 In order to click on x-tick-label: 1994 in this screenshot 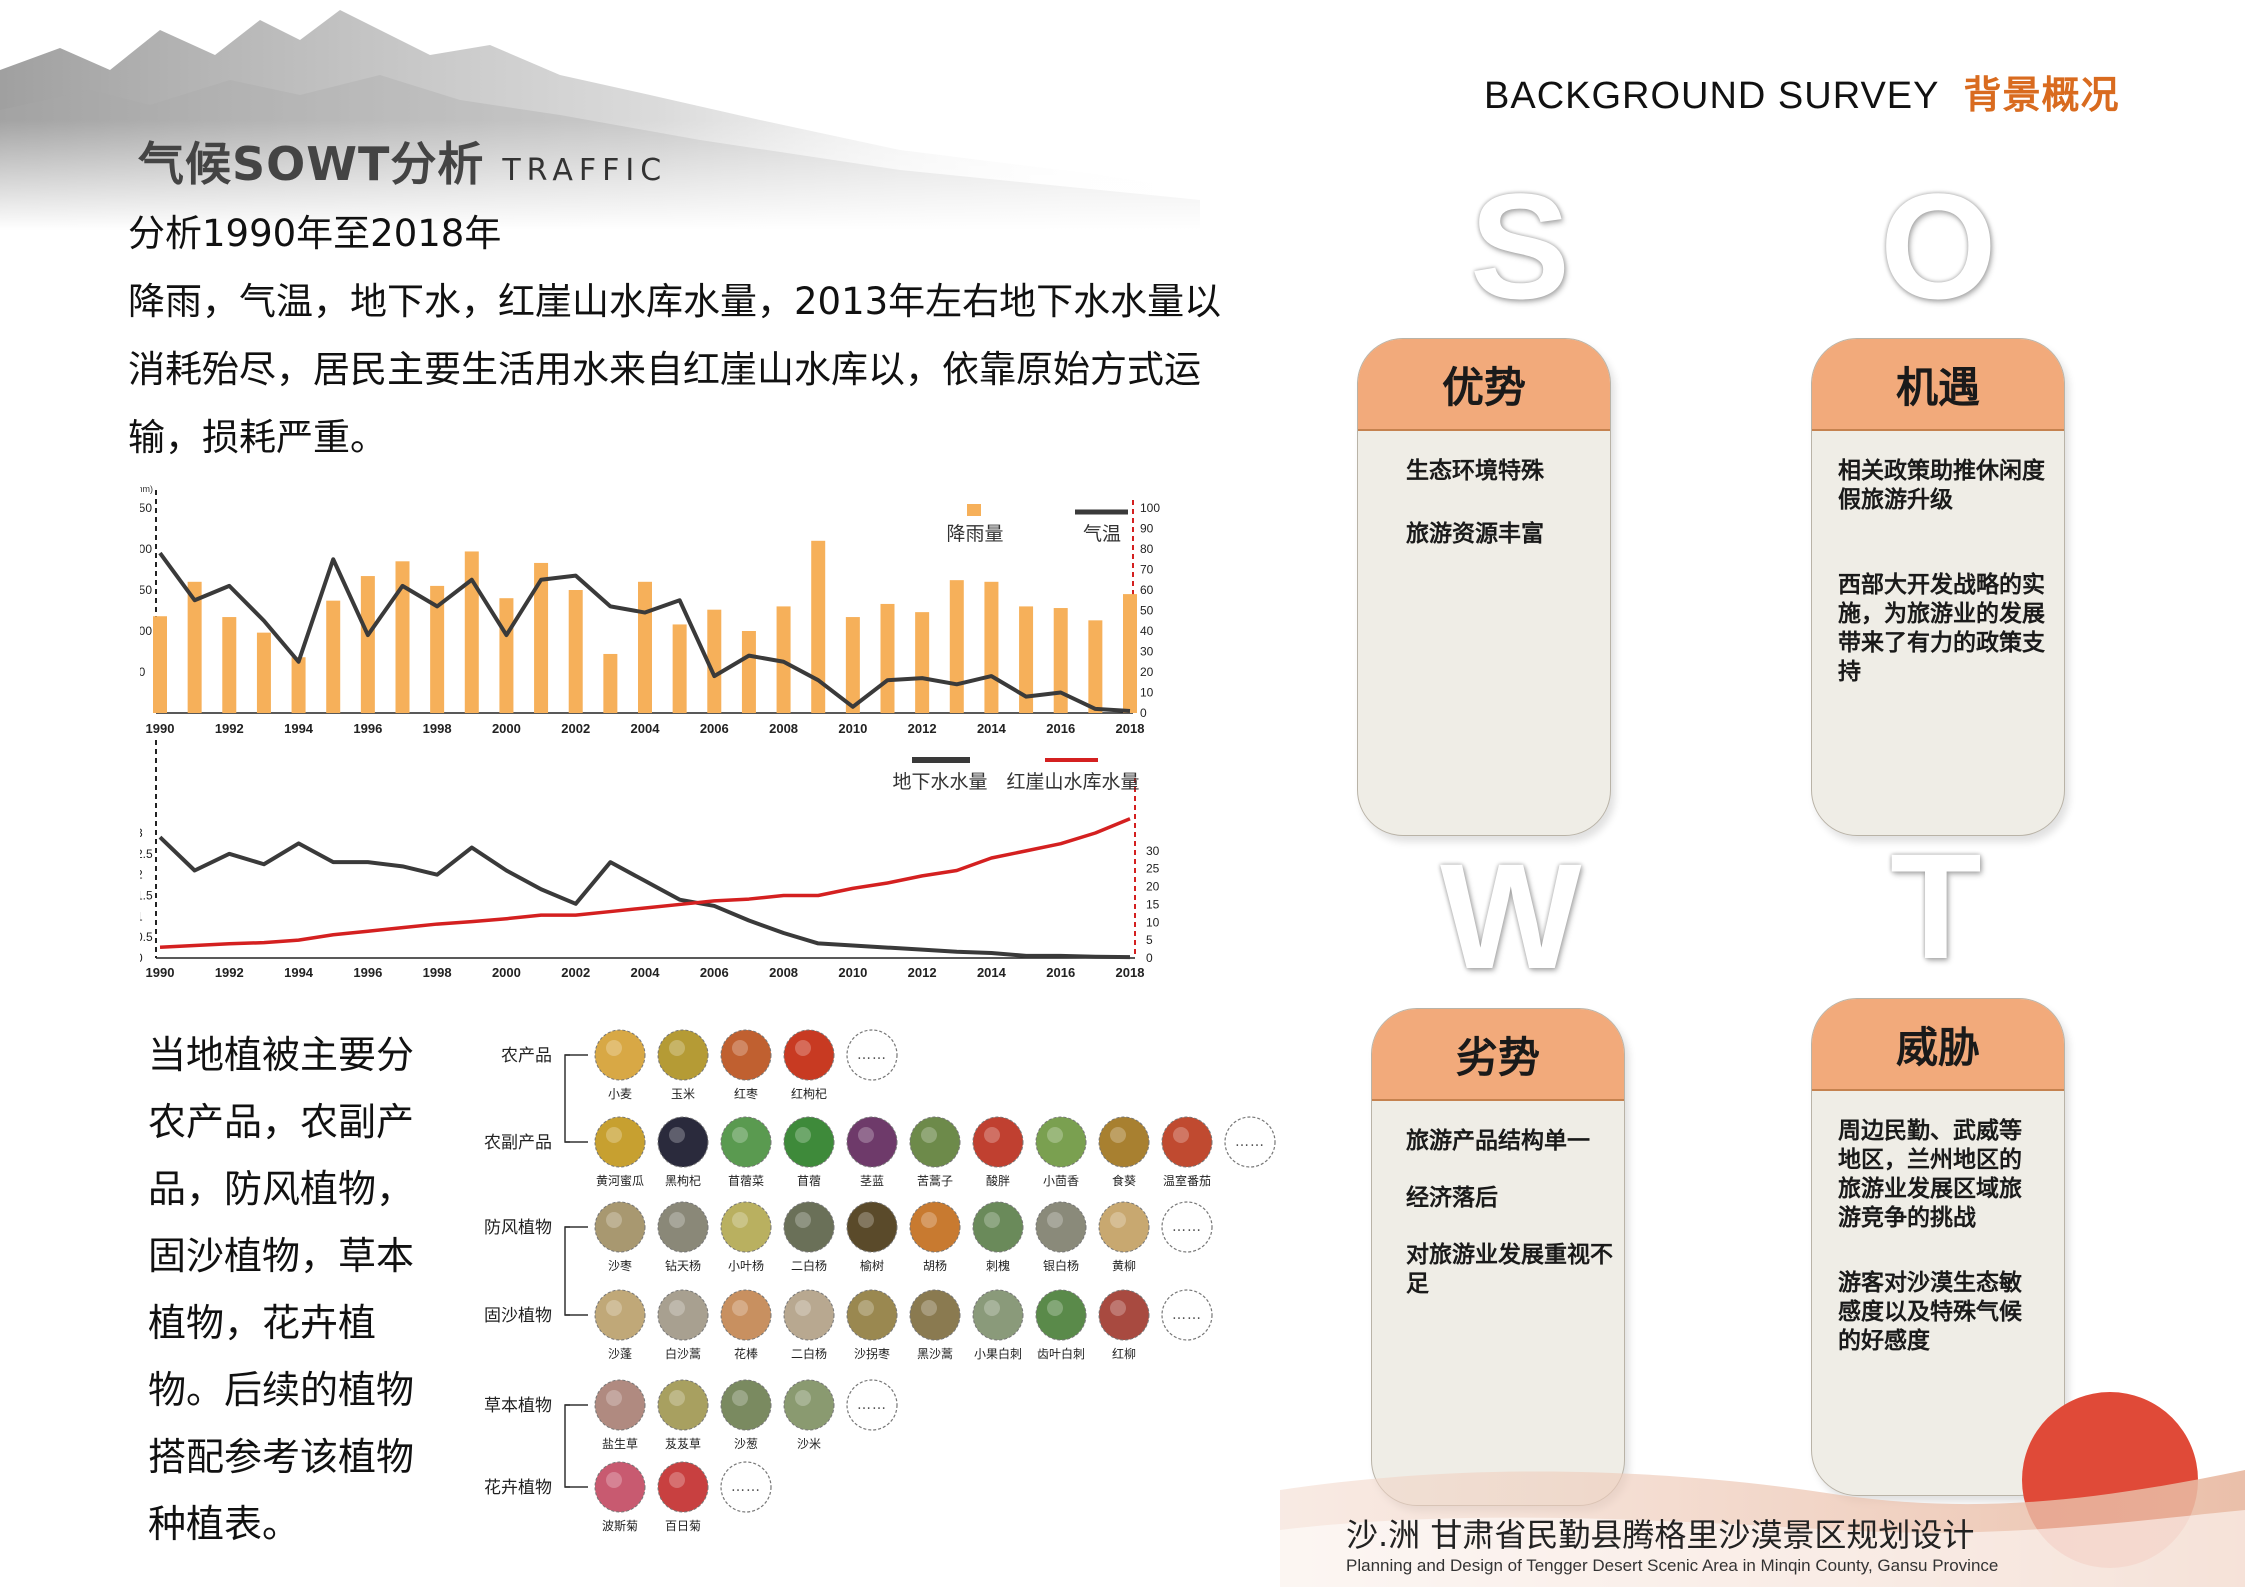, I will do `click(299, 972)`.